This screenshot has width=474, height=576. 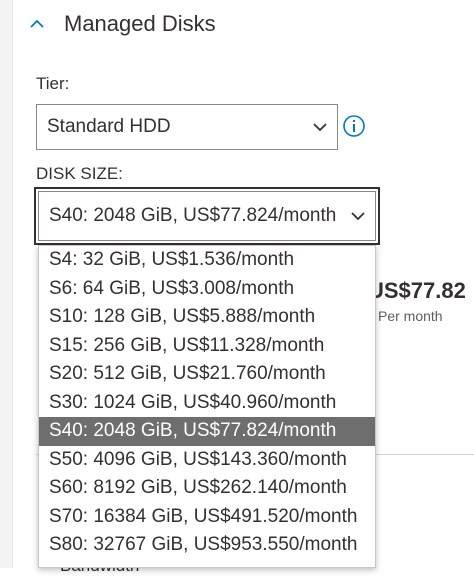 What do you see at coordinates (207, 260) in the screenshot?
I see `disk-size-option: S4: 32 GiB, US$1.536/month` at bounding box center [207, 260].